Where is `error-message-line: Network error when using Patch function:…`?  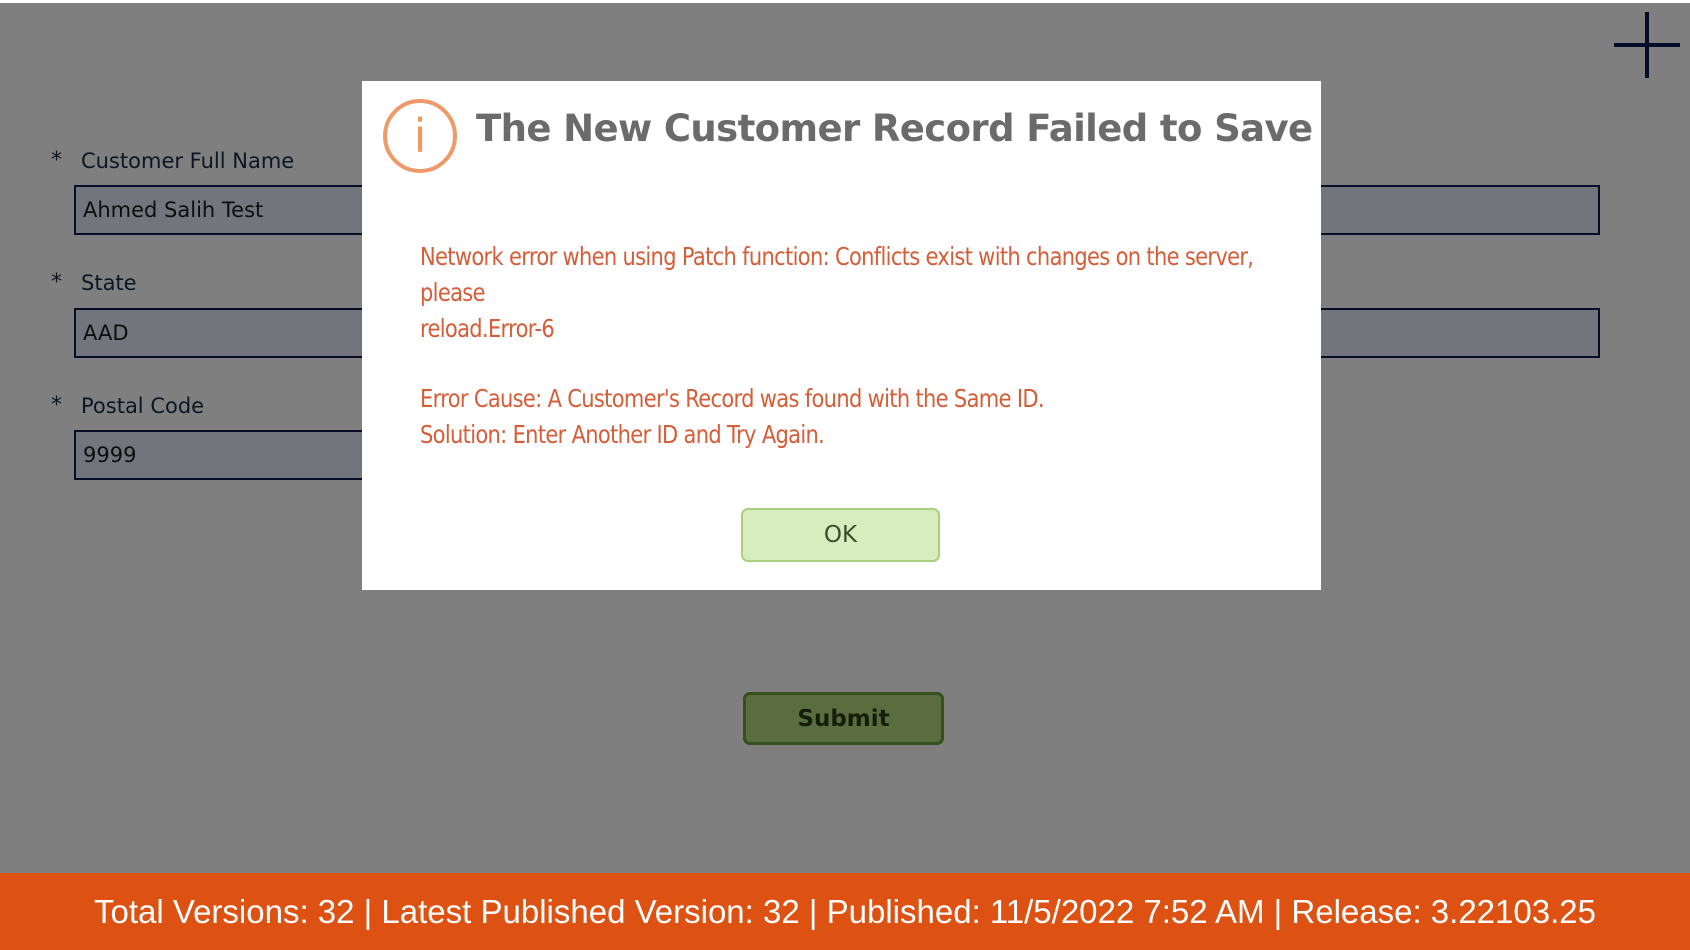 error-message-line: Network error when using Patch function:… is located at coordinates (837, 274).